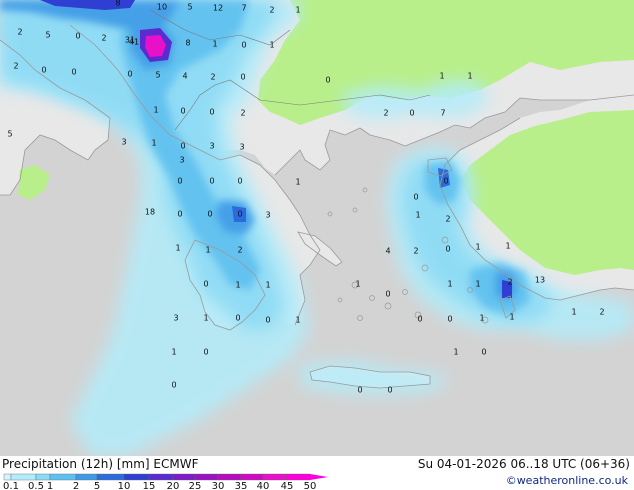 The image size is (634, 490). What do you see at coordinates (76, 485) in the screenshot?
I see `legend-tick-label: 2` at bounding box center [76, 485].